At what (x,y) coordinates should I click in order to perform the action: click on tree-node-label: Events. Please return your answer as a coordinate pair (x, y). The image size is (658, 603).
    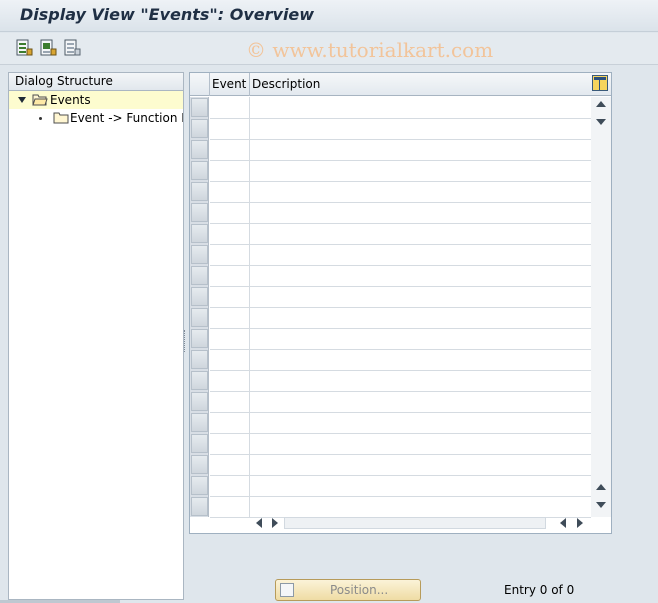
    Looking at the image, I should click on (70, 100).